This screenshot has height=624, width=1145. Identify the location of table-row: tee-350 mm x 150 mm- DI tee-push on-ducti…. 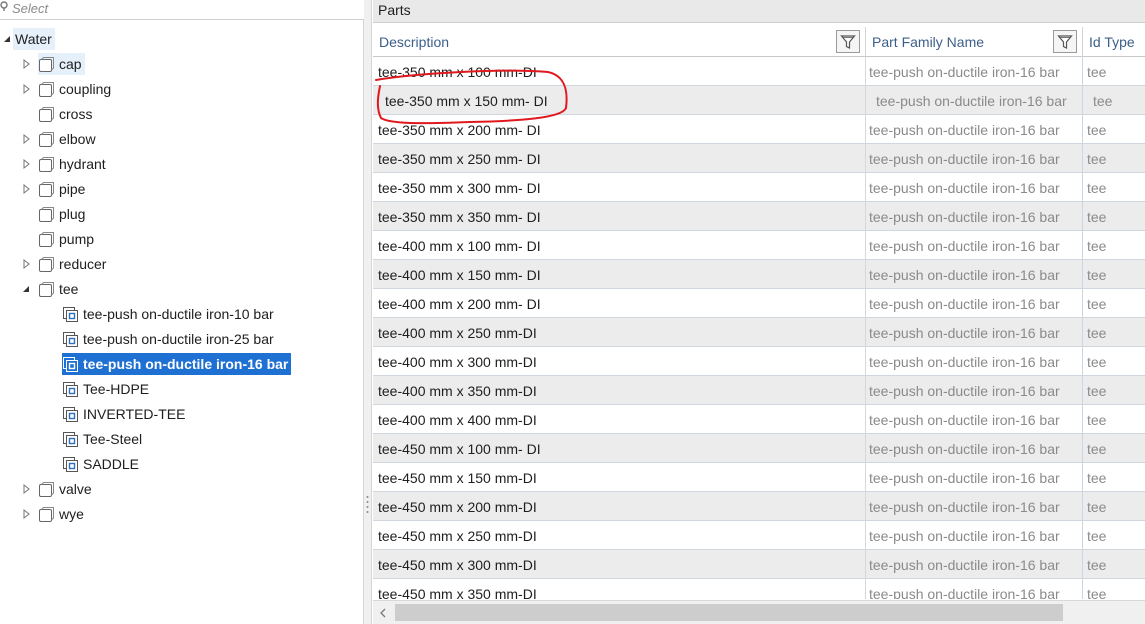
(759, 100).